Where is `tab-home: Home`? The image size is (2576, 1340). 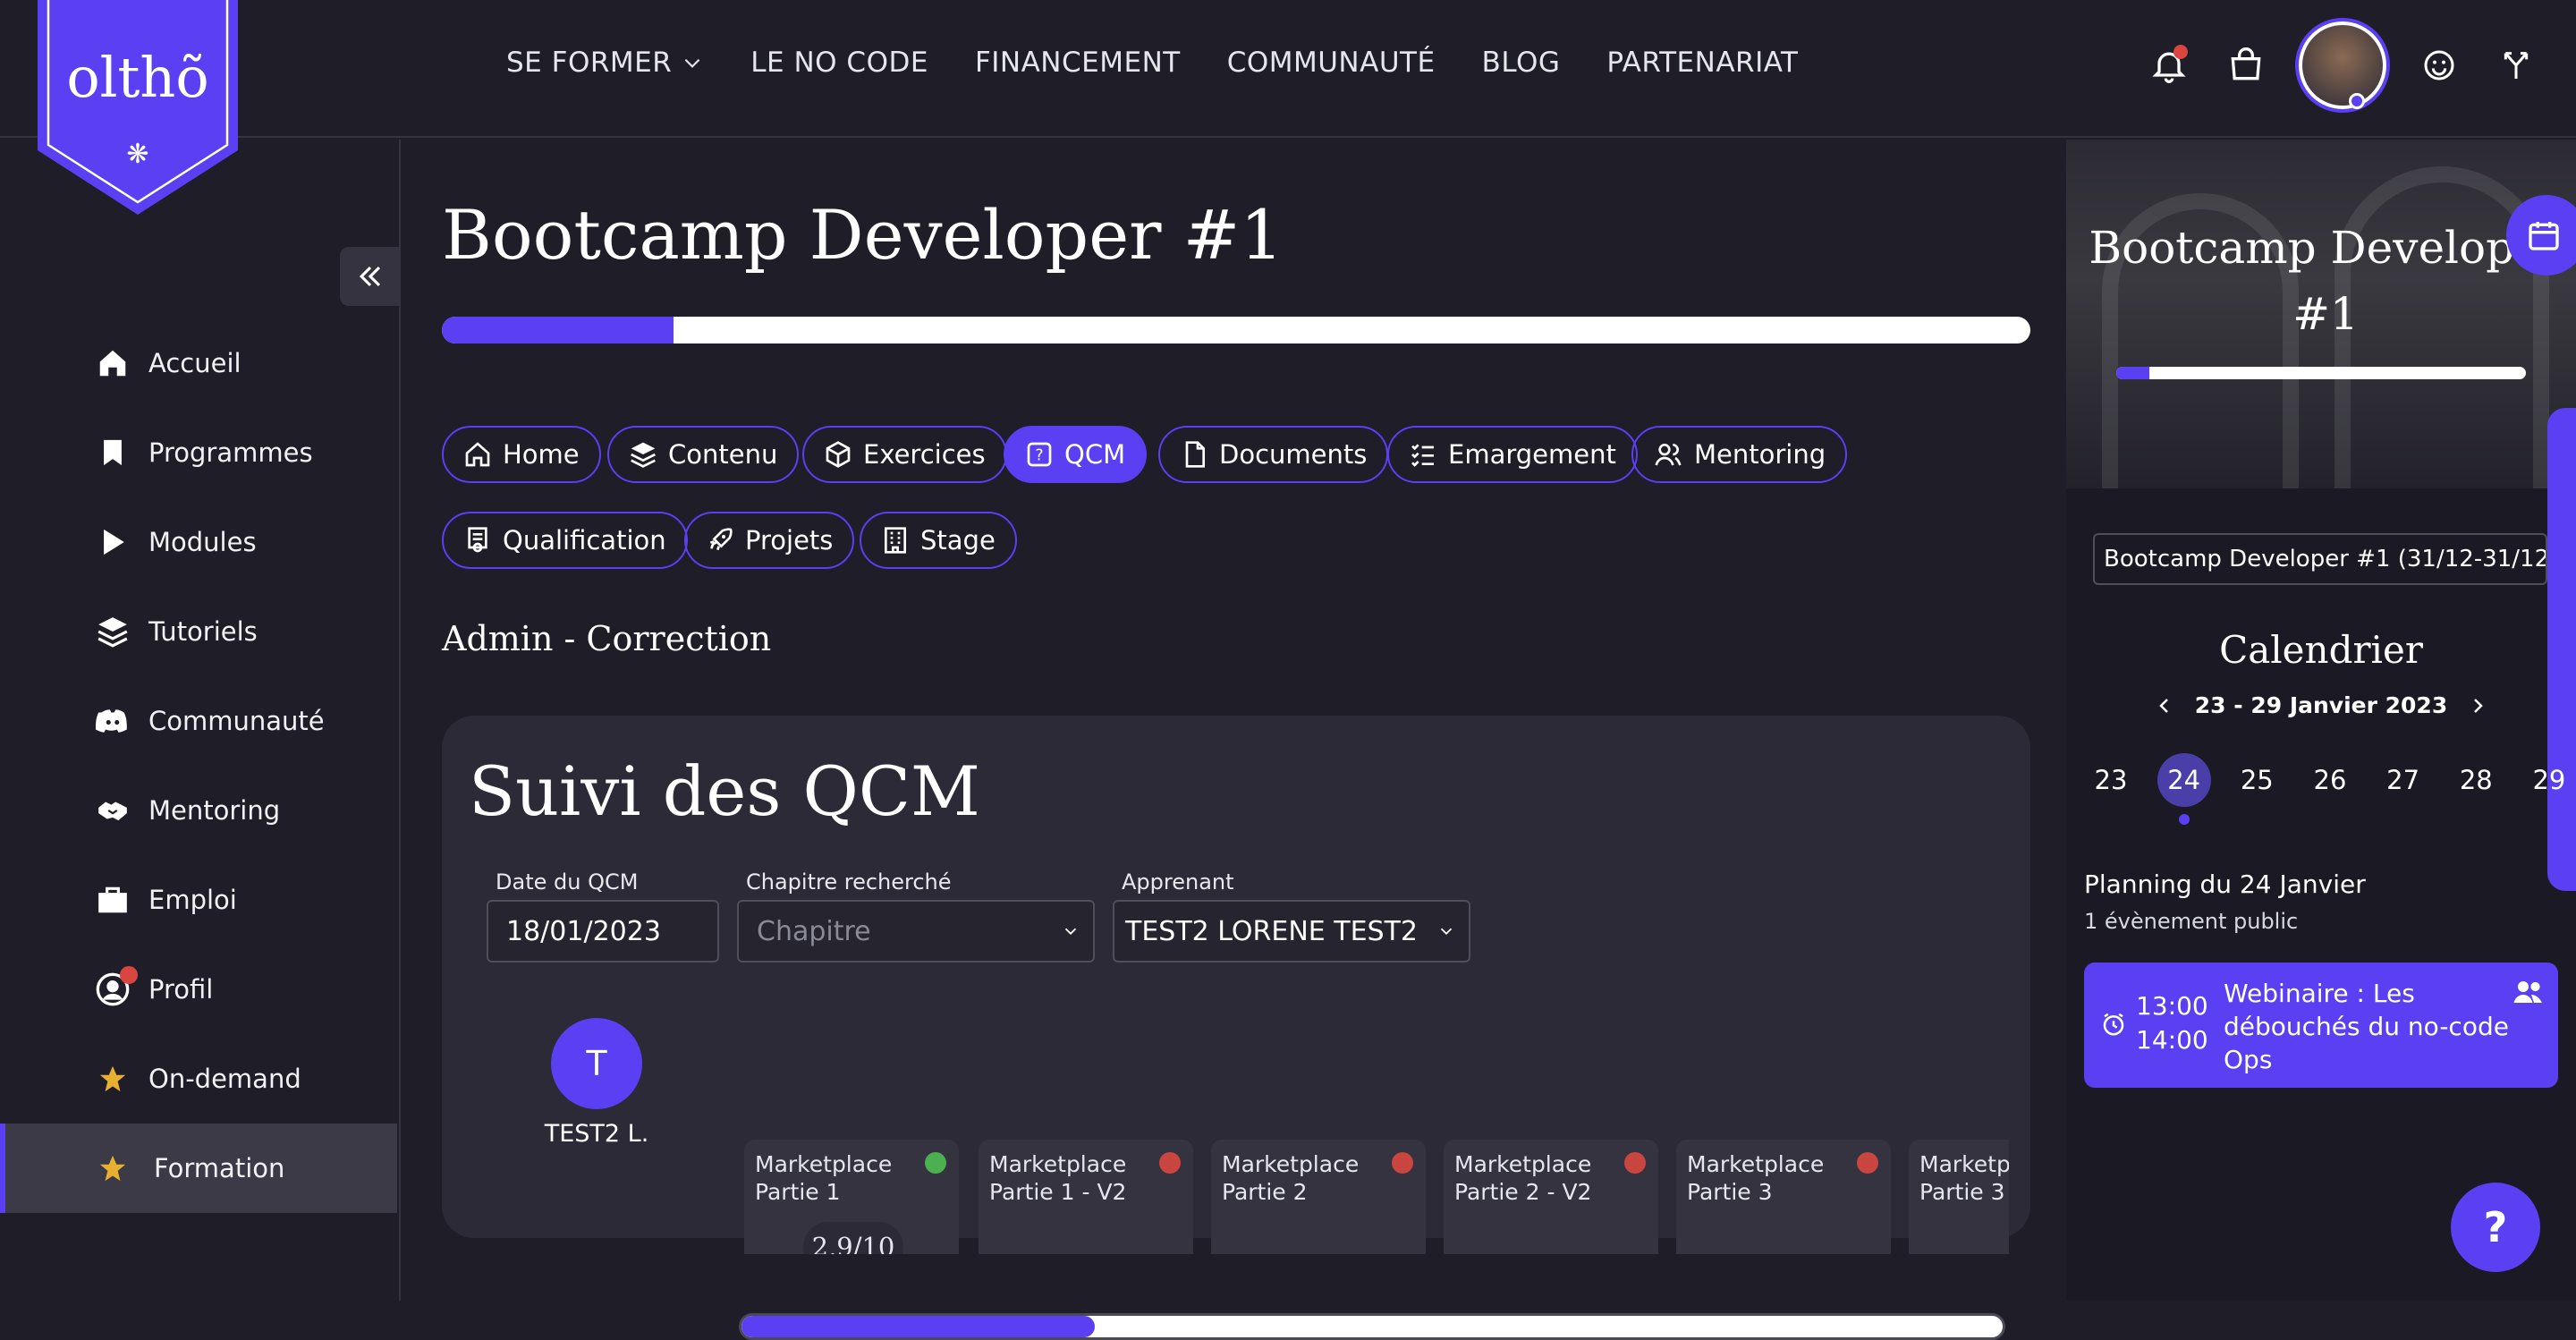 tab-home: Home is located at coordinates (521, 454).